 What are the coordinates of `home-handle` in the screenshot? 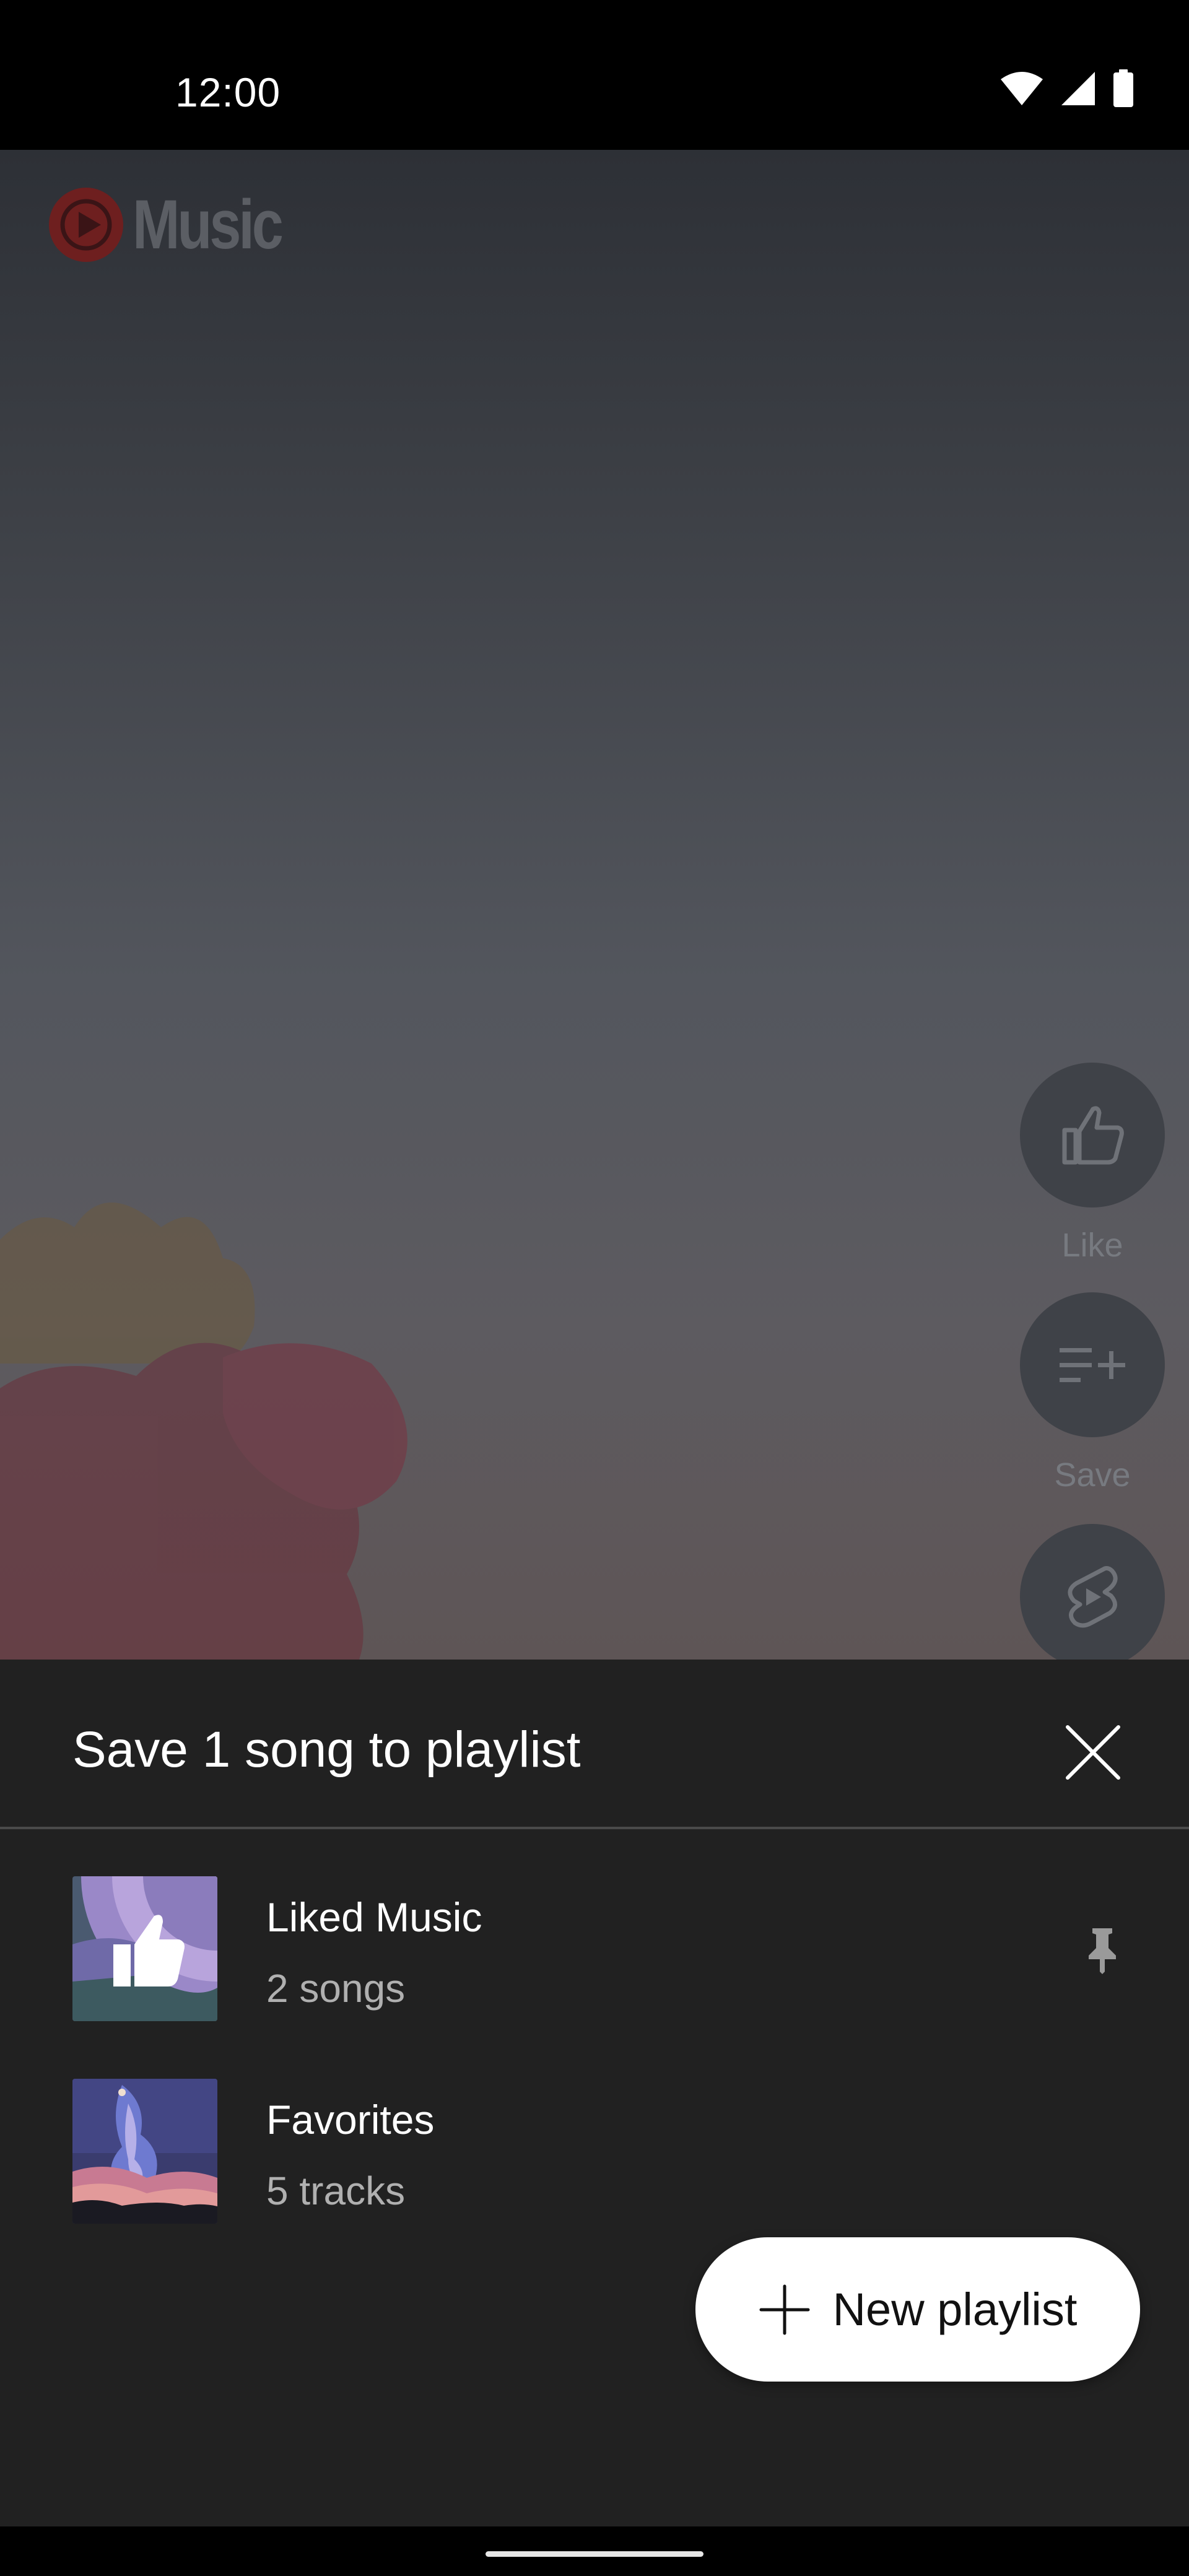 It's located at (594, 2554).